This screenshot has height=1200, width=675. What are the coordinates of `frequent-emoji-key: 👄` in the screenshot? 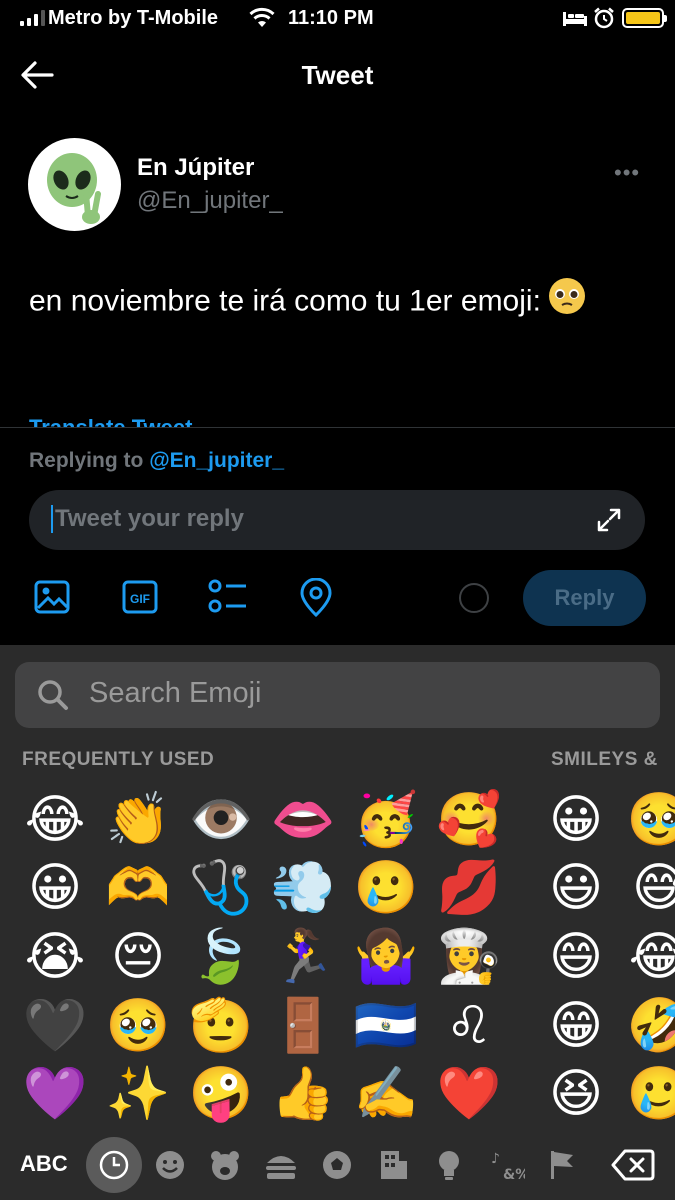 It's located at (303, 820).